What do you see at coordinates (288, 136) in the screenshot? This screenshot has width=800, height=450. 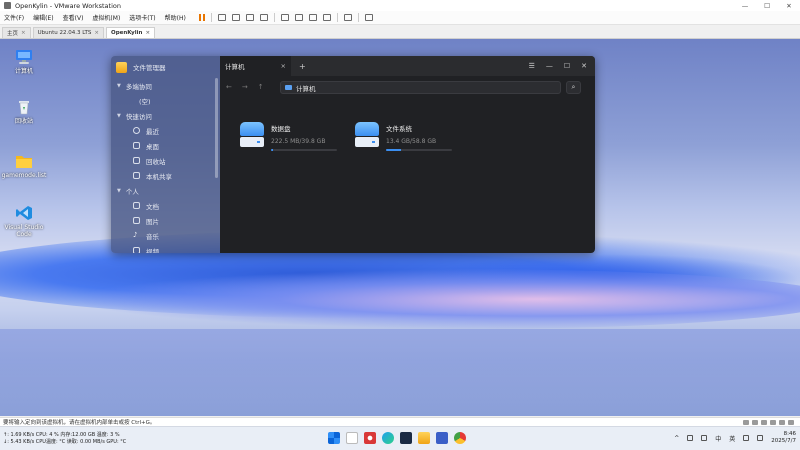 I see `drive-data: 数据盘 222.5 MB/39.8 GB` at bounding box center [288, 136].